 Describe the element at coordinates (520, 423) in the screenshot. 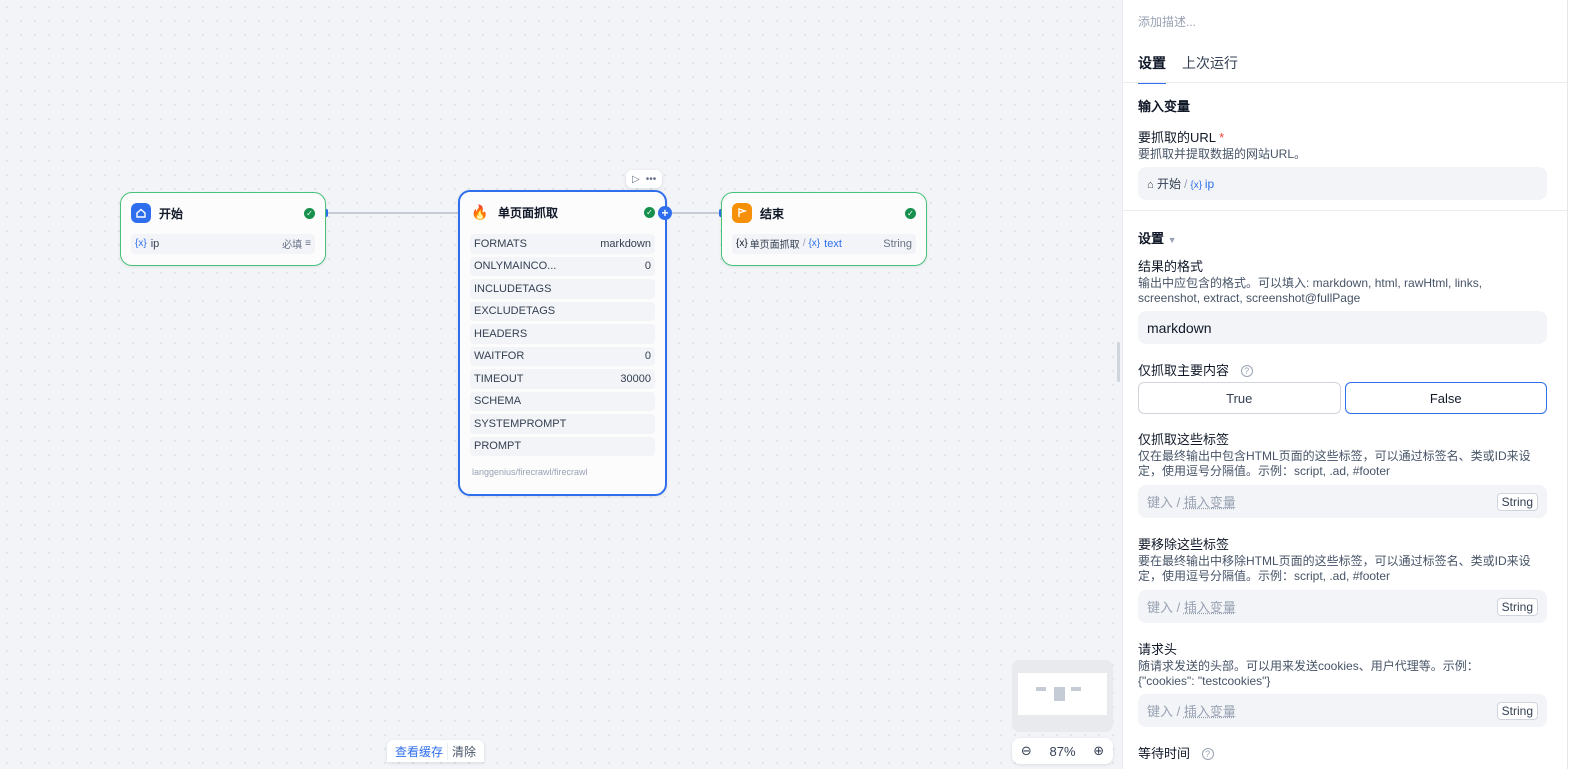

I see `param-key: SYSTEMPROMPT` at that location.